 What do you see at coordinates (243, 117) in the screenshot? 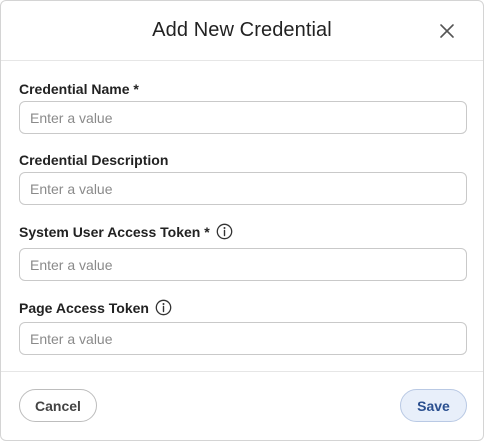
I see `credential-name-input` at bounding box center [243, 117].